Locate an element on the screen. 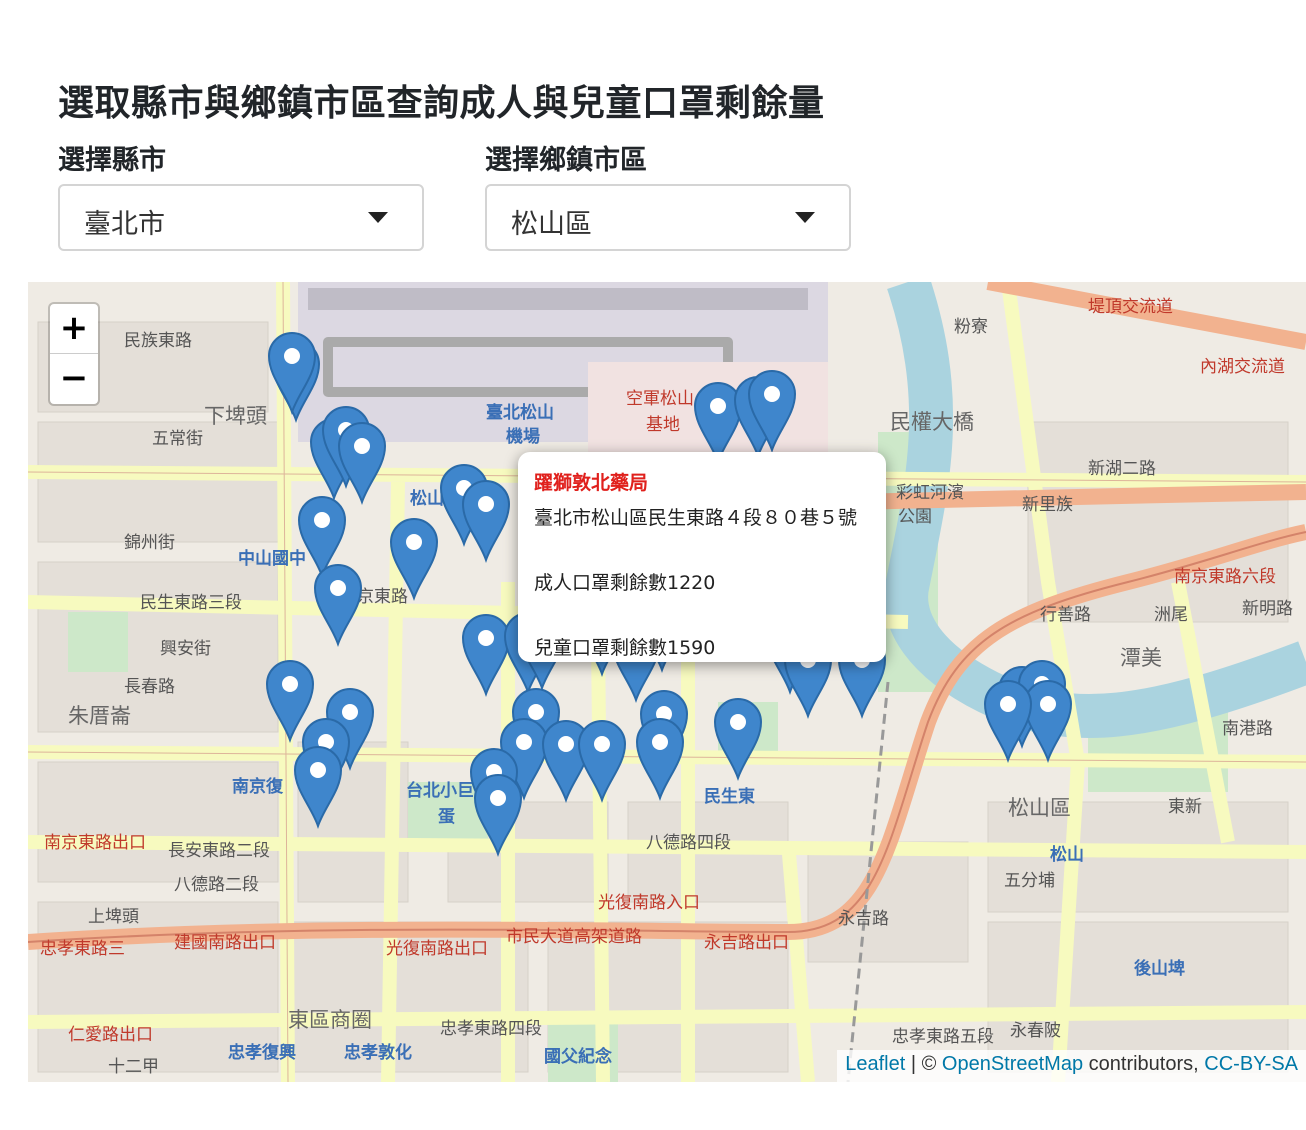 Image resolution: width=1306 pixels, height=1130 pixels. map-label: 新明路 is located at coordinates (1267, 609).